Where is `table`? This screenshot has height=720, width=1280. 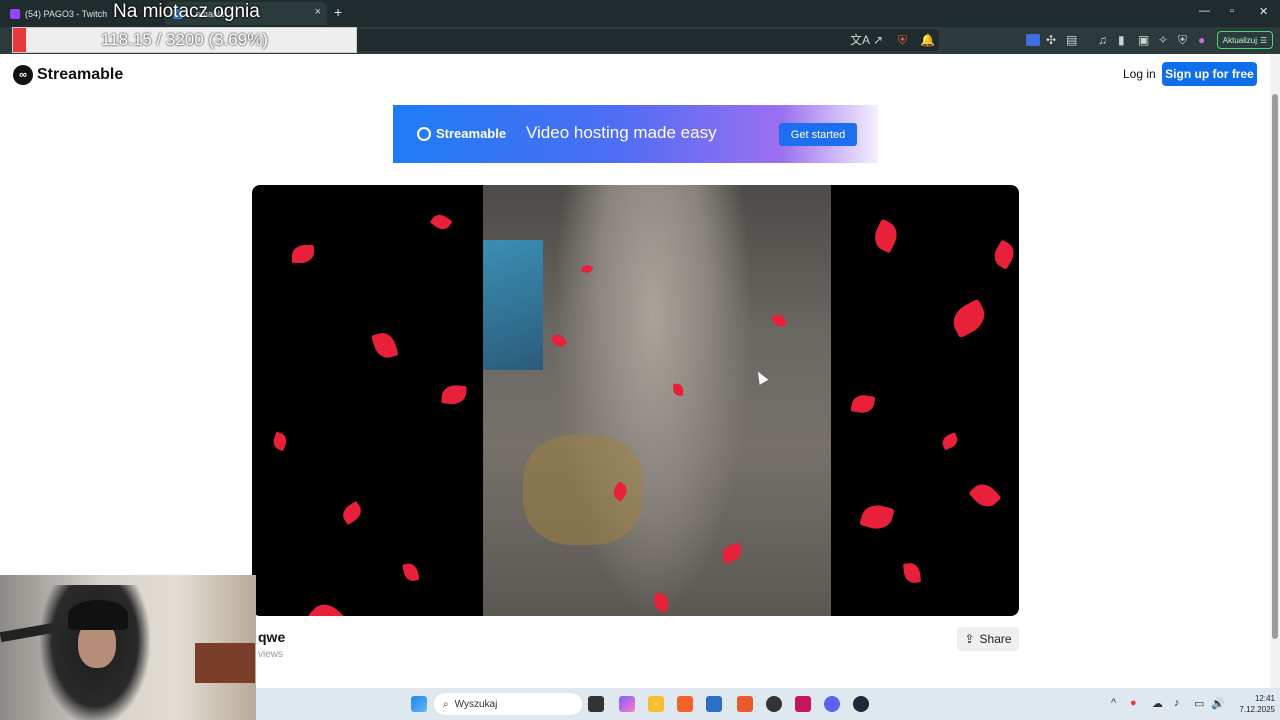
table is located at coordinates (225, 663).